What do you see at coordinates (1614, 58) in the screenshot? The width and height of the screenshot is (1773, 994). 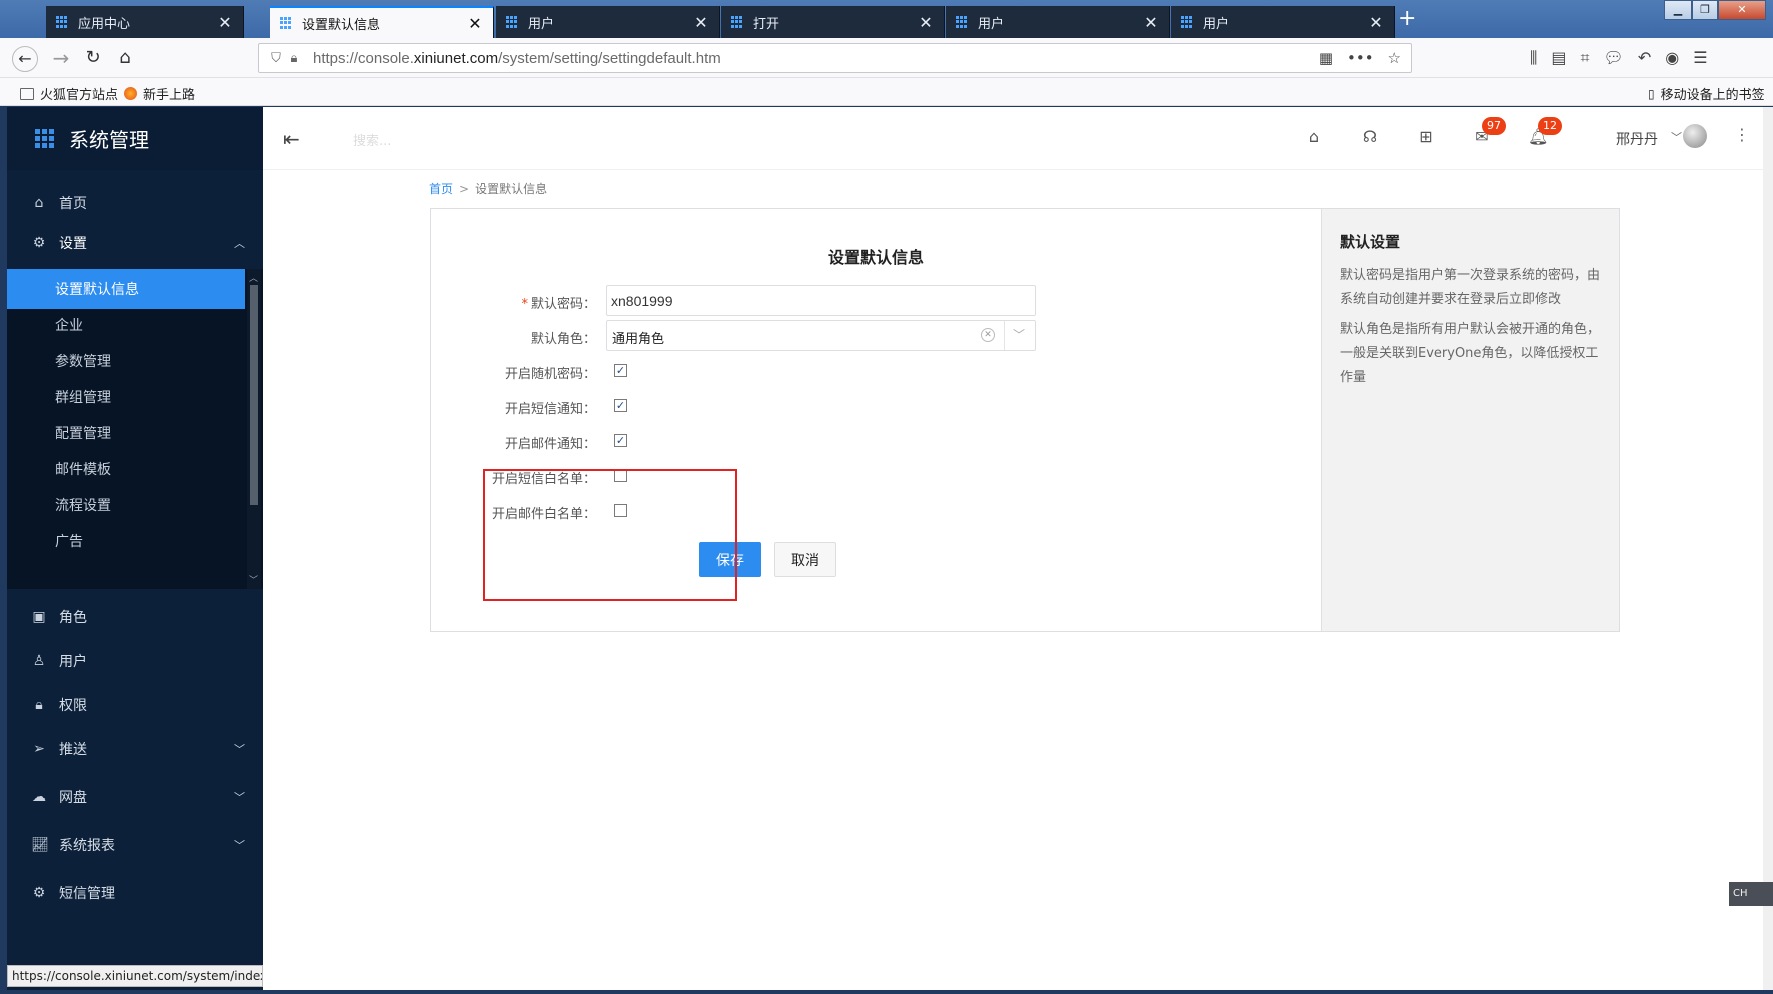 I see `chat-icon: 💬︎` at bounding box center [1614, 58].